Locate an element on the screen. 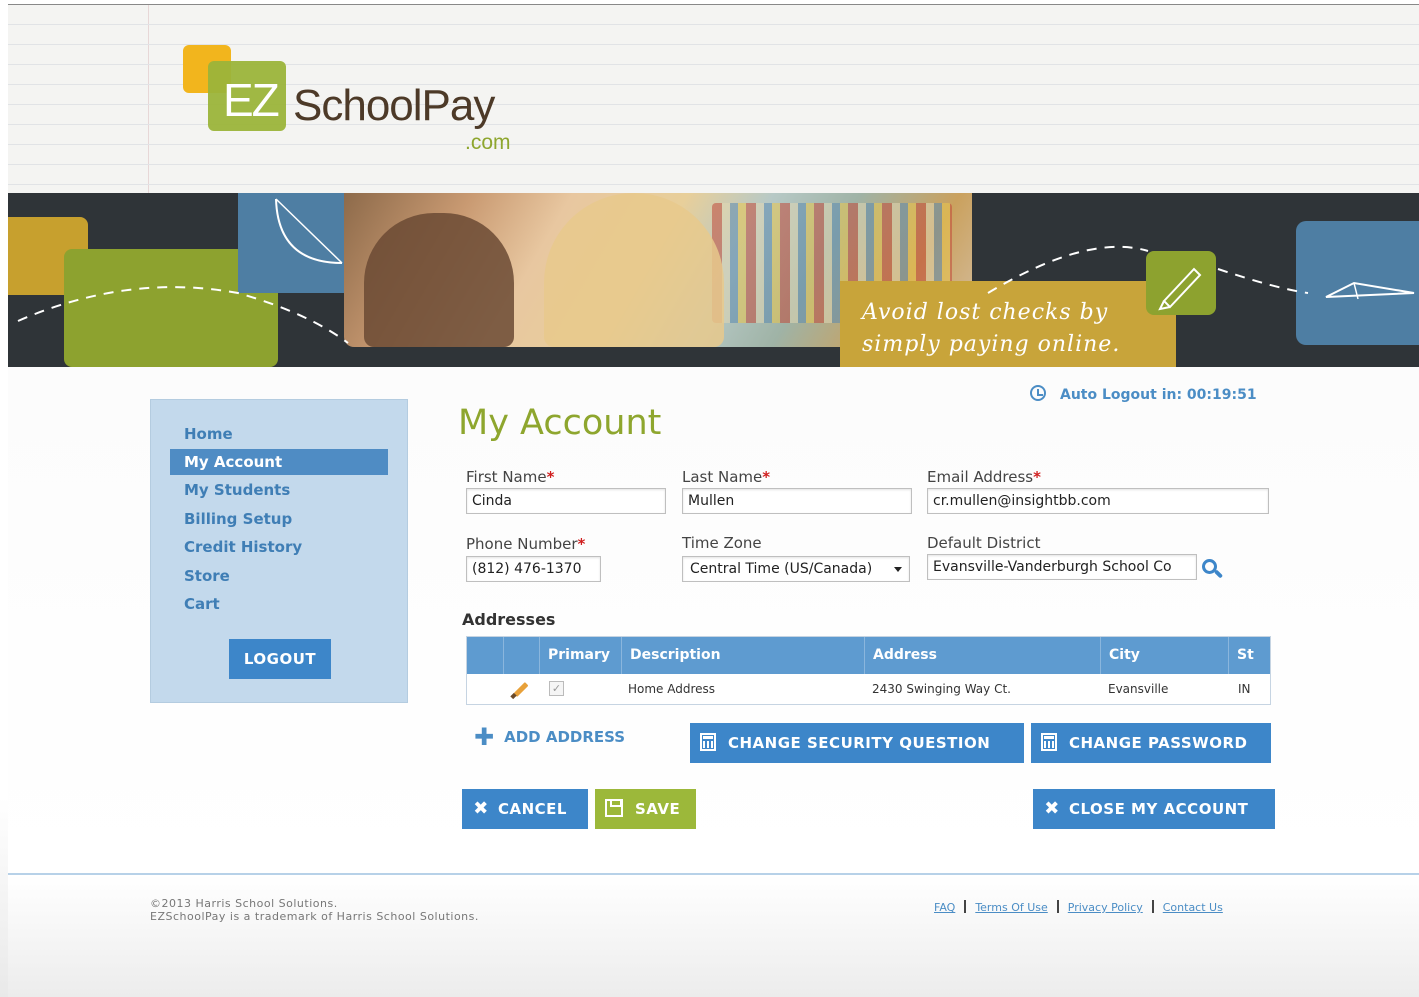 This screenshot has height=997, width=1419. copyright-line: ©2013 Harris School Solutions. is located at coordinates (244, 903).